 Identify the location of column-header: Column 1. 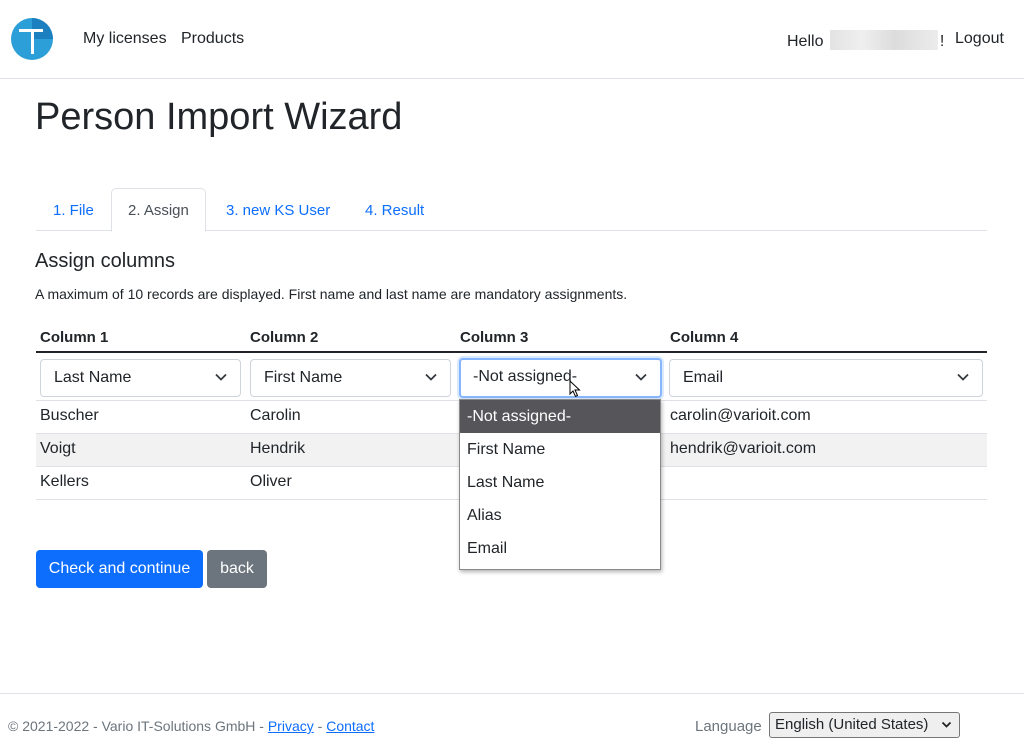
(74, 337).